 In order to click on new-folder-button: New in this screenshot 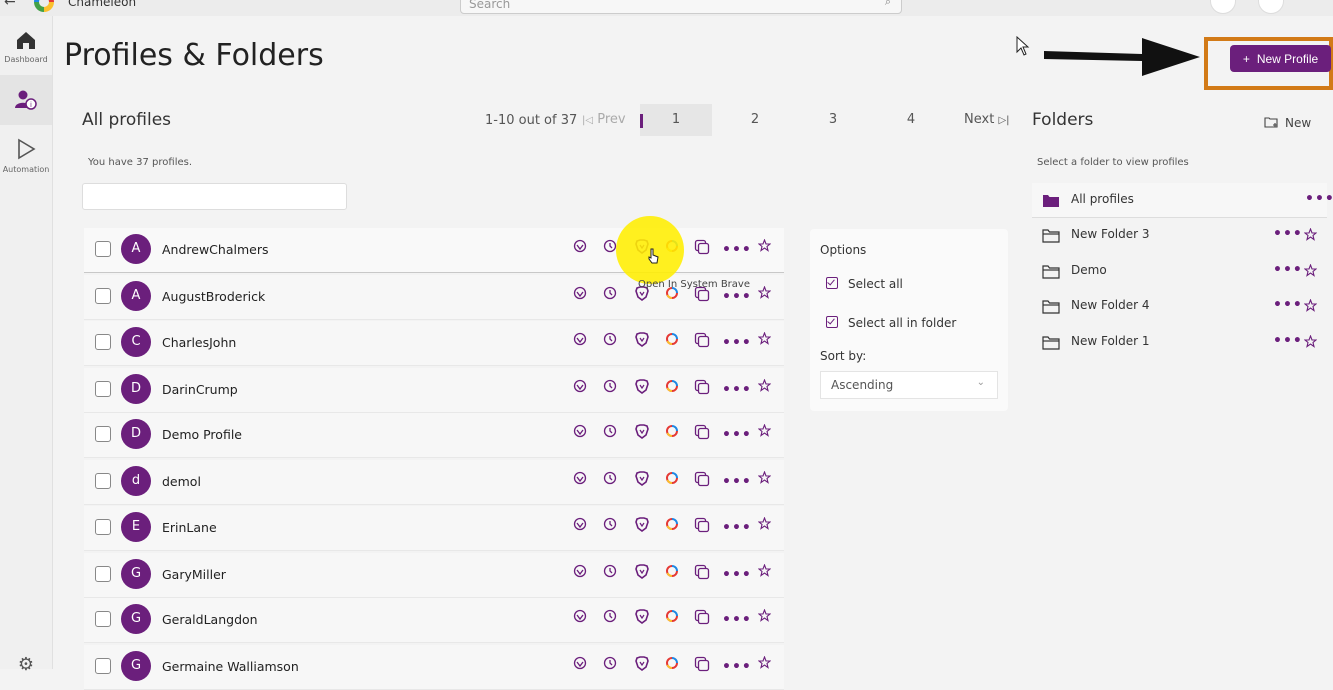, I will do `click(1287, 123)`.